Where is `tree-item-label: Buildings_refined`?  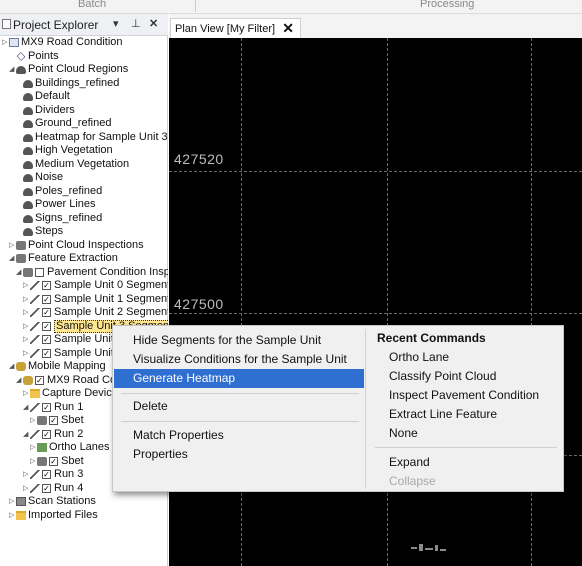 tree-item-label: Buildings_refined is located at coordinates (77, 82).